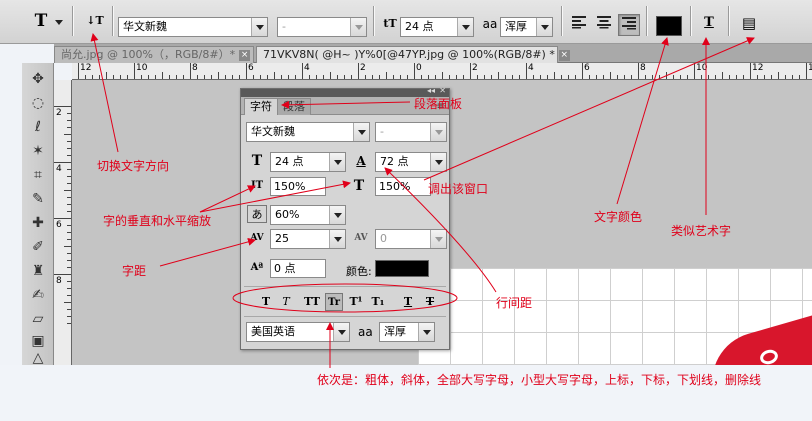 The width and height of the screenshot is (812, 421). I want to click on faux-italic-button: T, so click(286, 302).